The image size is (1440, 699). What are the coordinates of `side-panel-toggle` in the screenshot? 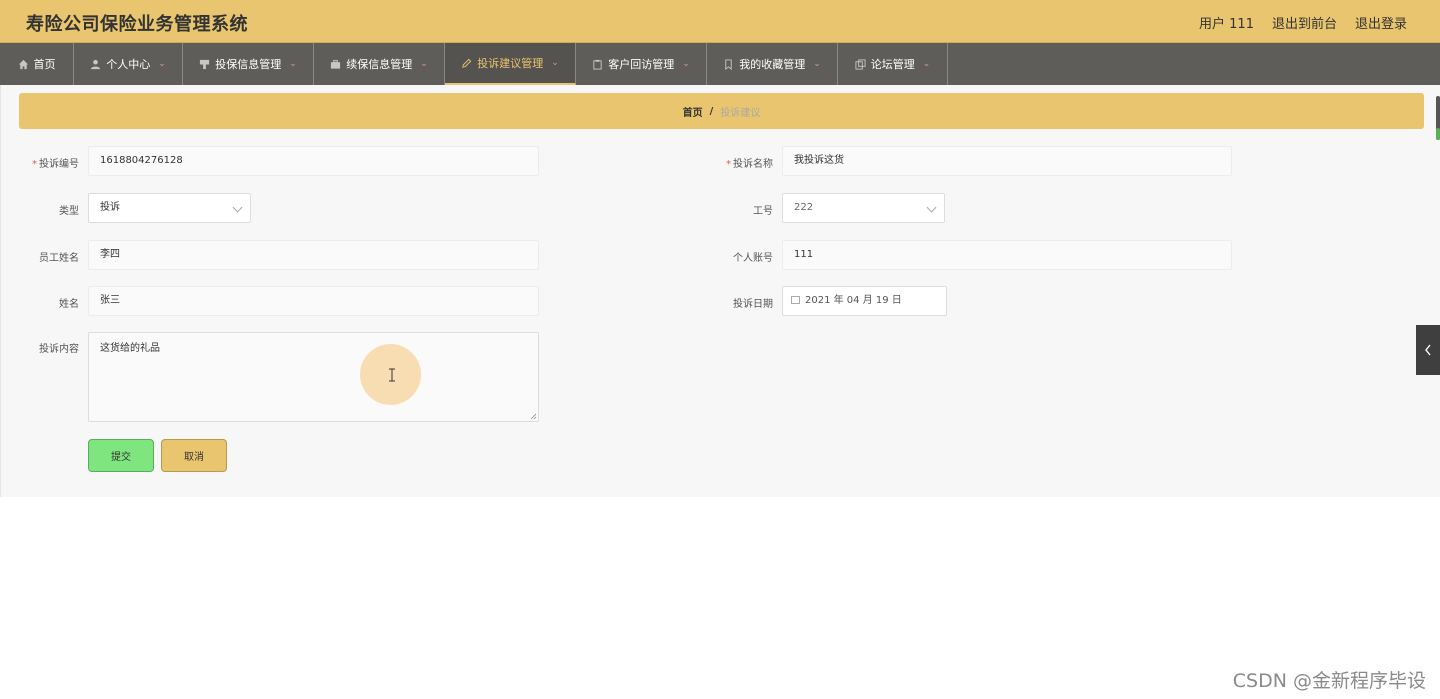 It's located at (1428, 350).